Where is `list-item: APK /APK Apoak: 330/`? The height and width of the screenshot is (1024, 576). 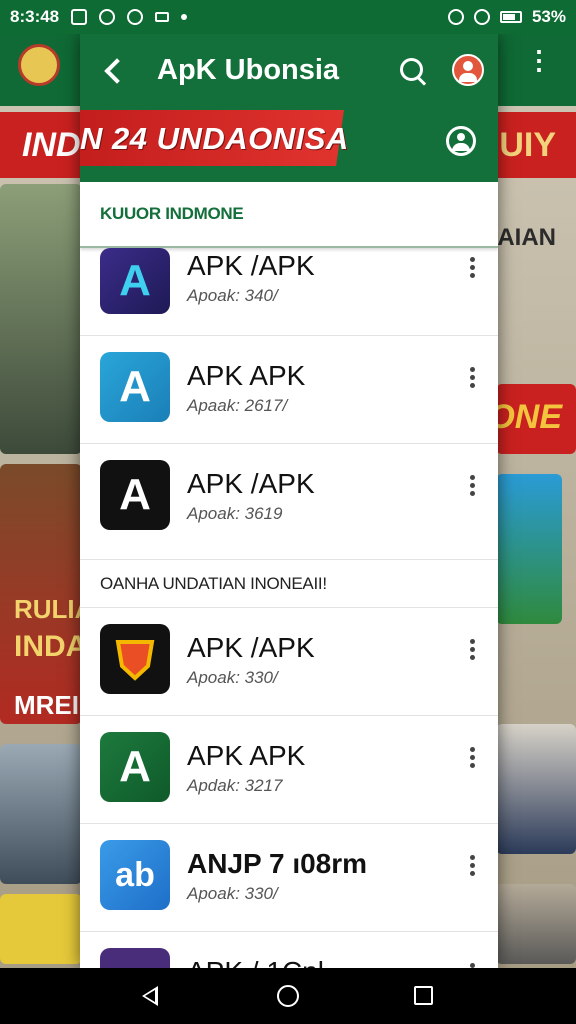 list-item: APK /APK Apoak: 330/ is located at coordinates (289, 662).